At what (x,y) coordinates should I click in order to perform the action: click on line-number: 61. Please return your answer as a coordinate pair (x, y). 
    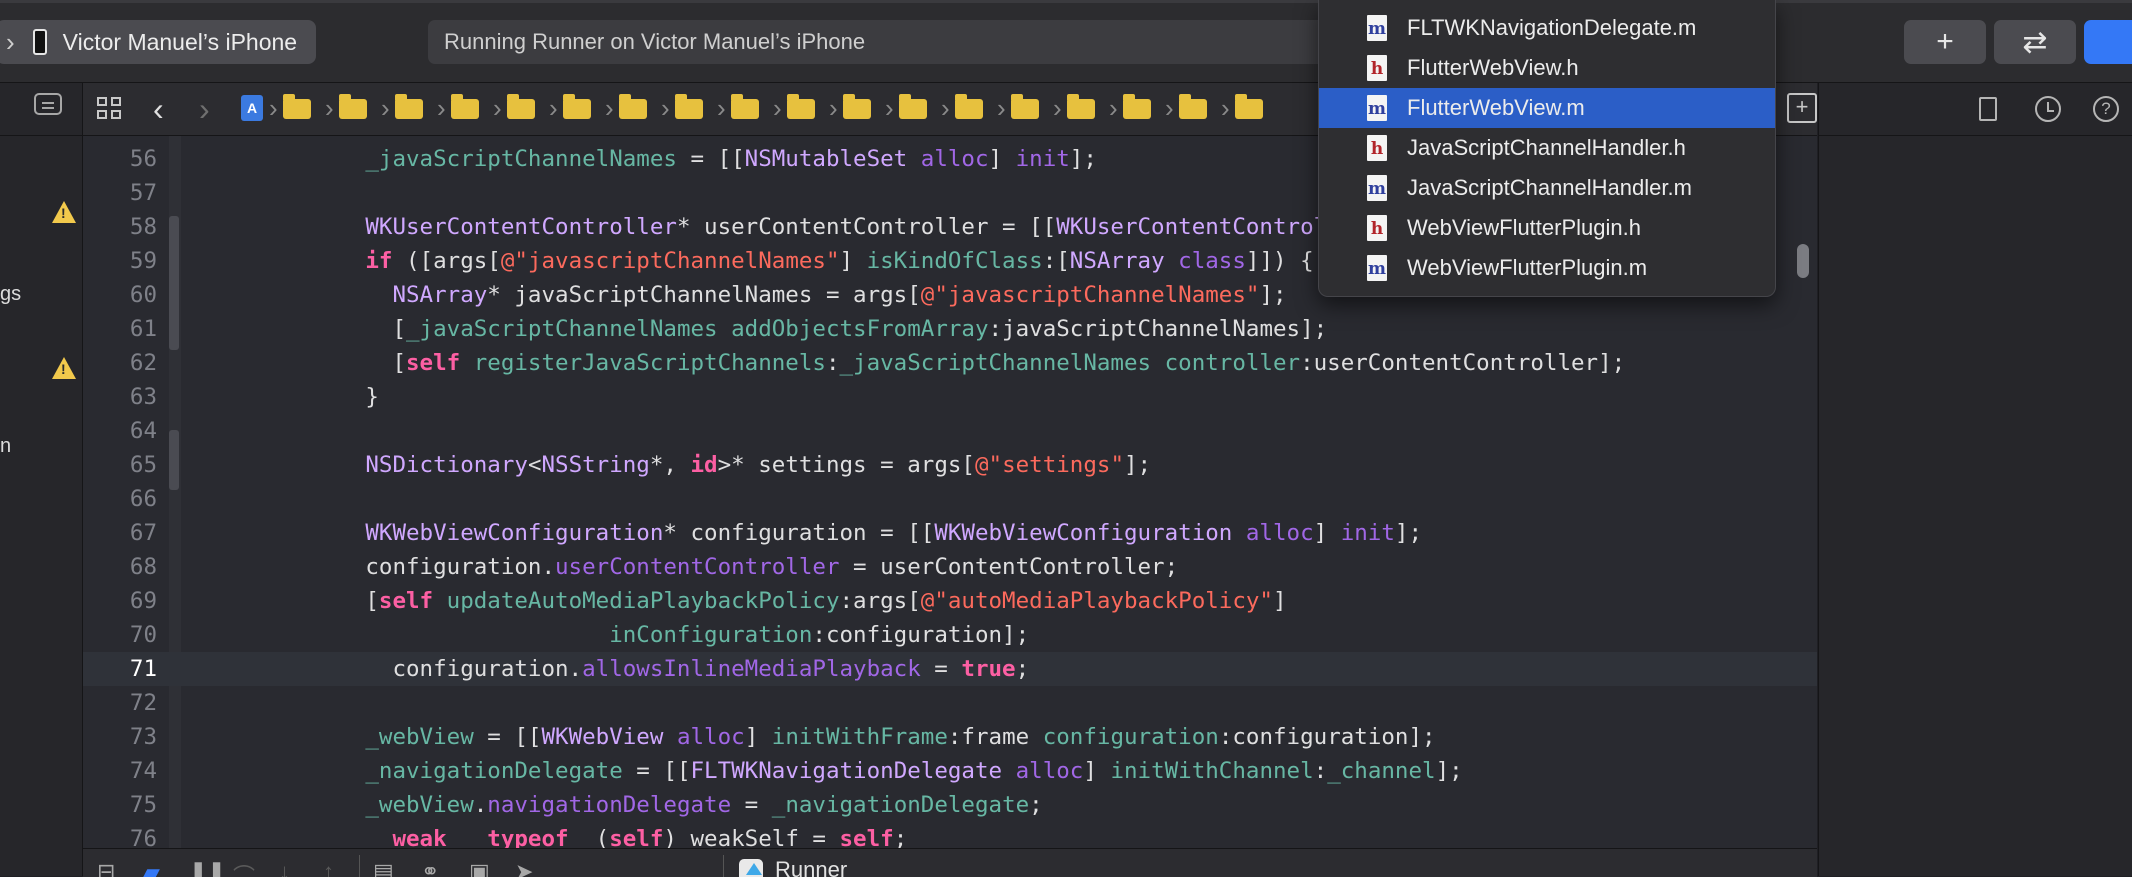
    Looking at the image, I should click on (143, 329).